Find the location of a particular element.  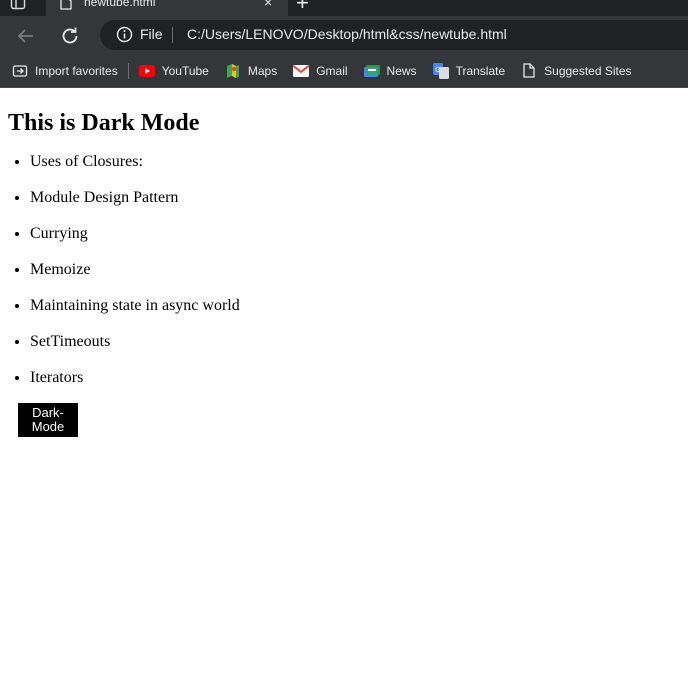

list-item: Uses of Closures: is located at coordinates (359, 162).